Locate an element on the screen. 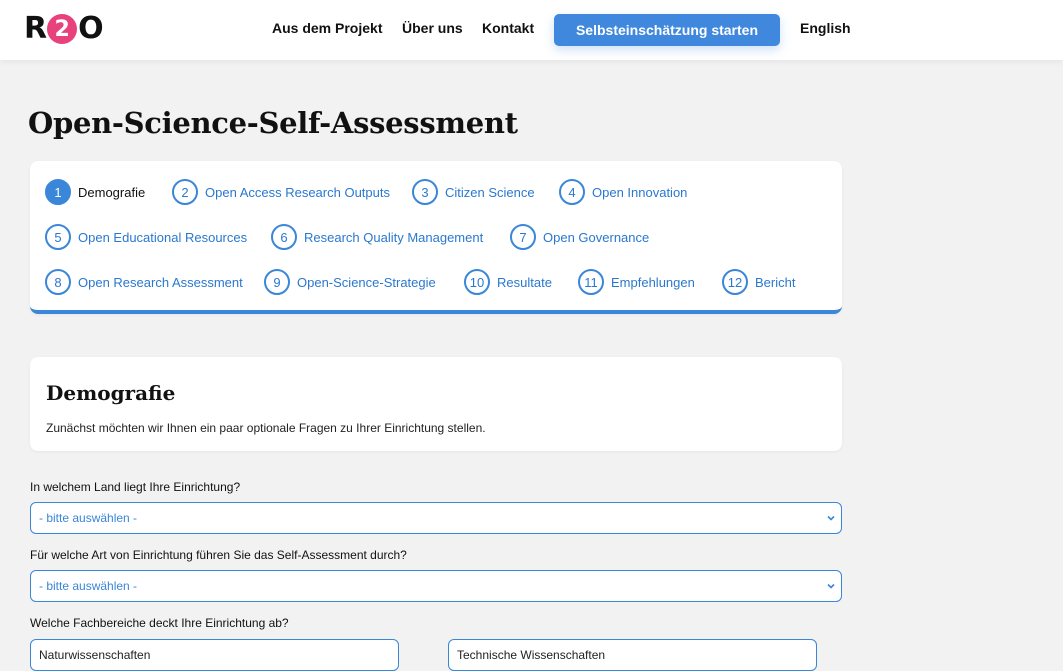 Image resolution: width=1063 pixels, height=671 pixels. step-1-demografie: 1 Demografie is located at coordinates (95, 192).